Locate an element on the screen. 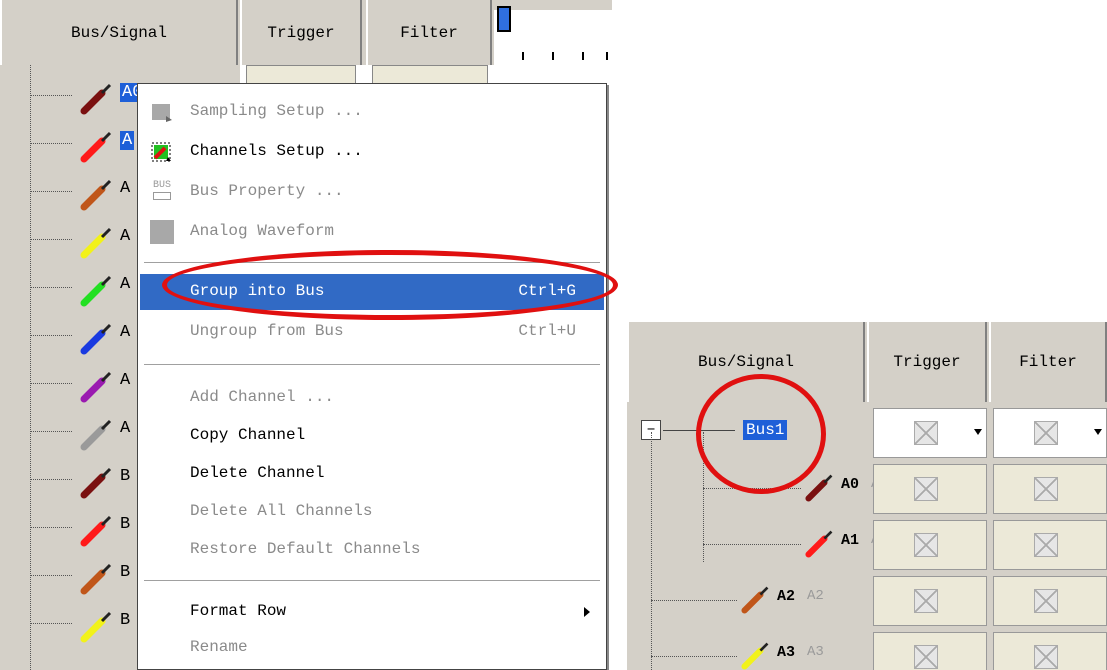  menu-item-label: Delete Channel is located at coordinates (257, 473).